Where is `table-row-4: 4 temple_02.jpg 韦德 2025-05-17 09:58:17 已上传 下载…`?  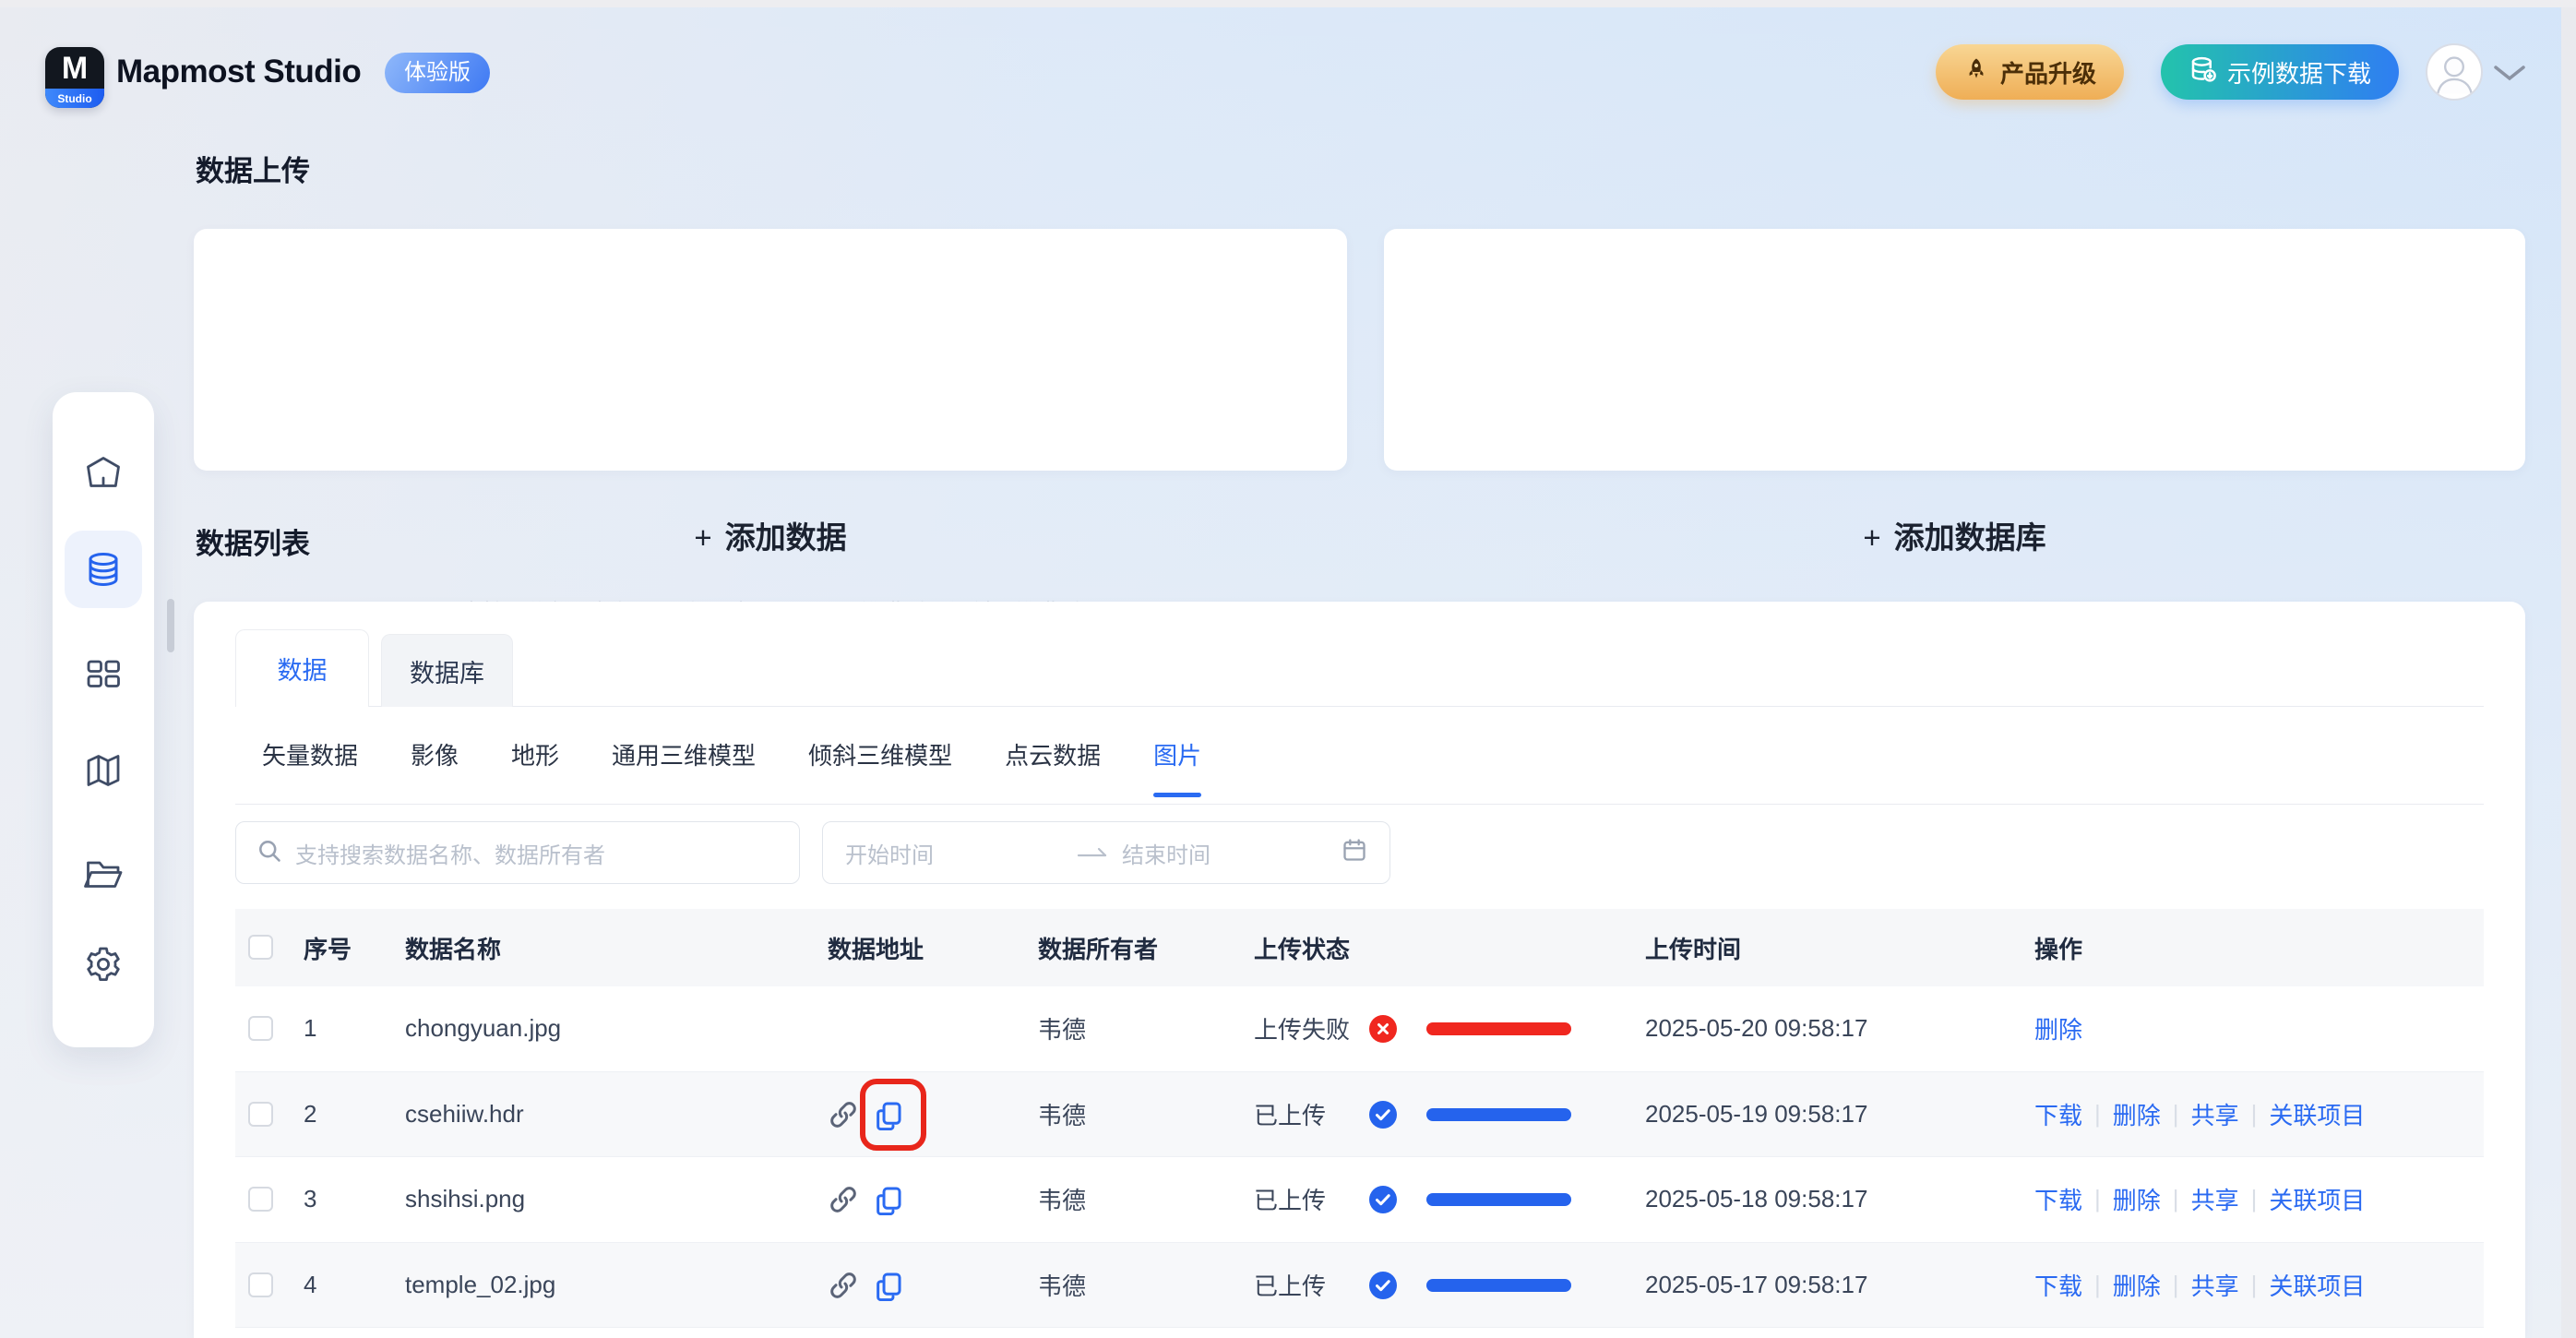 table-row-4: 4 temple_02.jpg 韦德 2025-05-17 09:58:17 已上传 下载… is located at coordinates (1360, 1285).